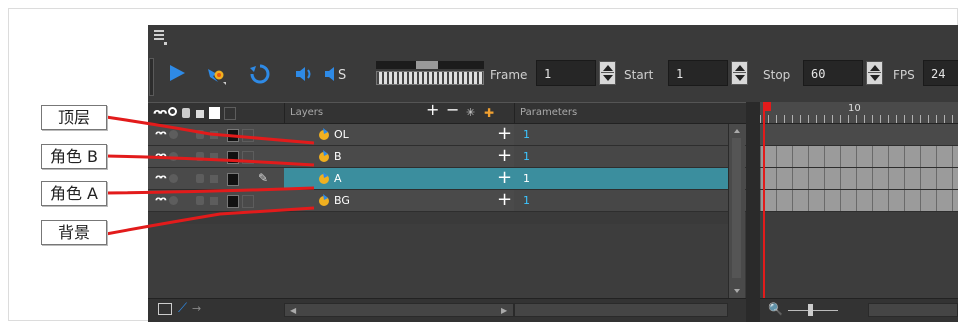 This screenshot has width=966, height=329. Describe the element at coordinates (196, 308) in the screenshot. I see `arrow-right-icon: →` at that location.